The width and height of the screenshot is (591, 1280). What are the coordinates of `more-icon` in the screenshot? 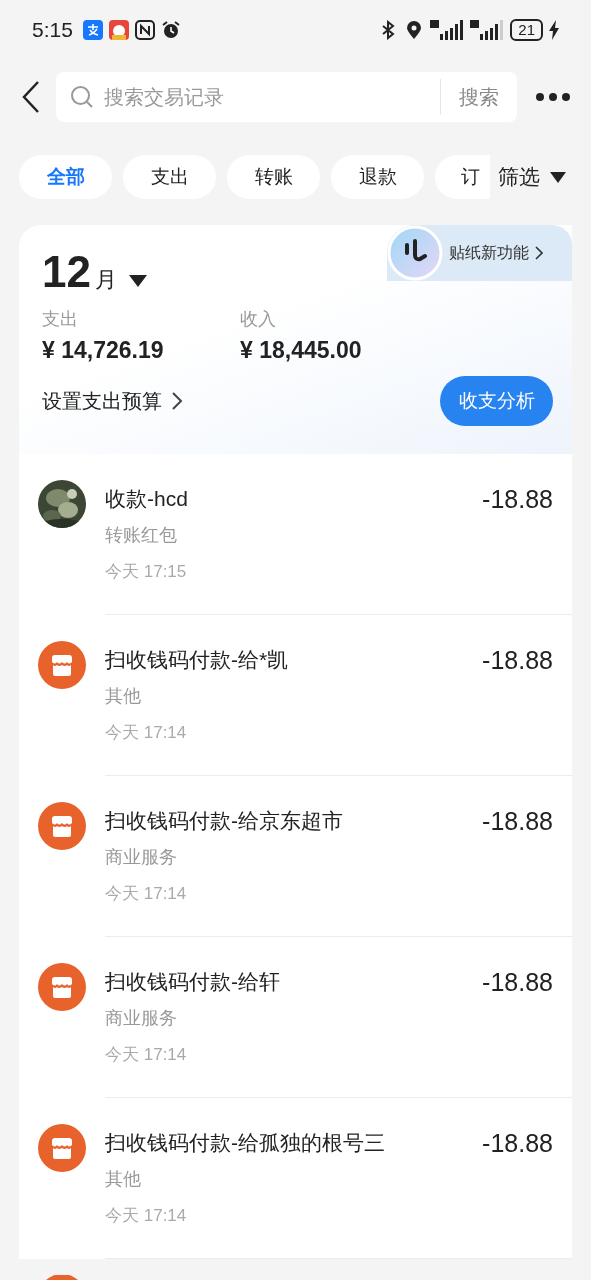 It's located at (553, 97).